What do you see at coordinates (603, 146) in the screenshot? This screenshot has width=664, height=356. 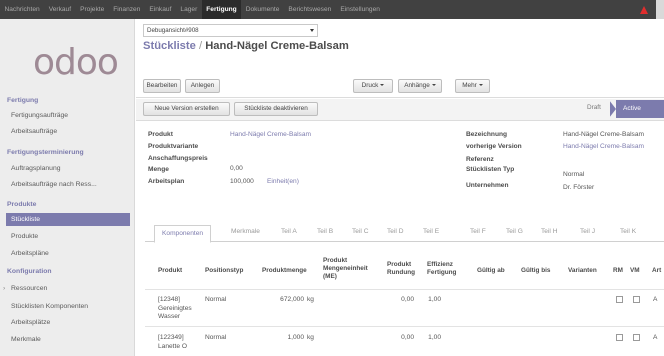 I see `field-previous-version: Hand-Nägel Creme-Balsam` at bounding box center [603, 146].